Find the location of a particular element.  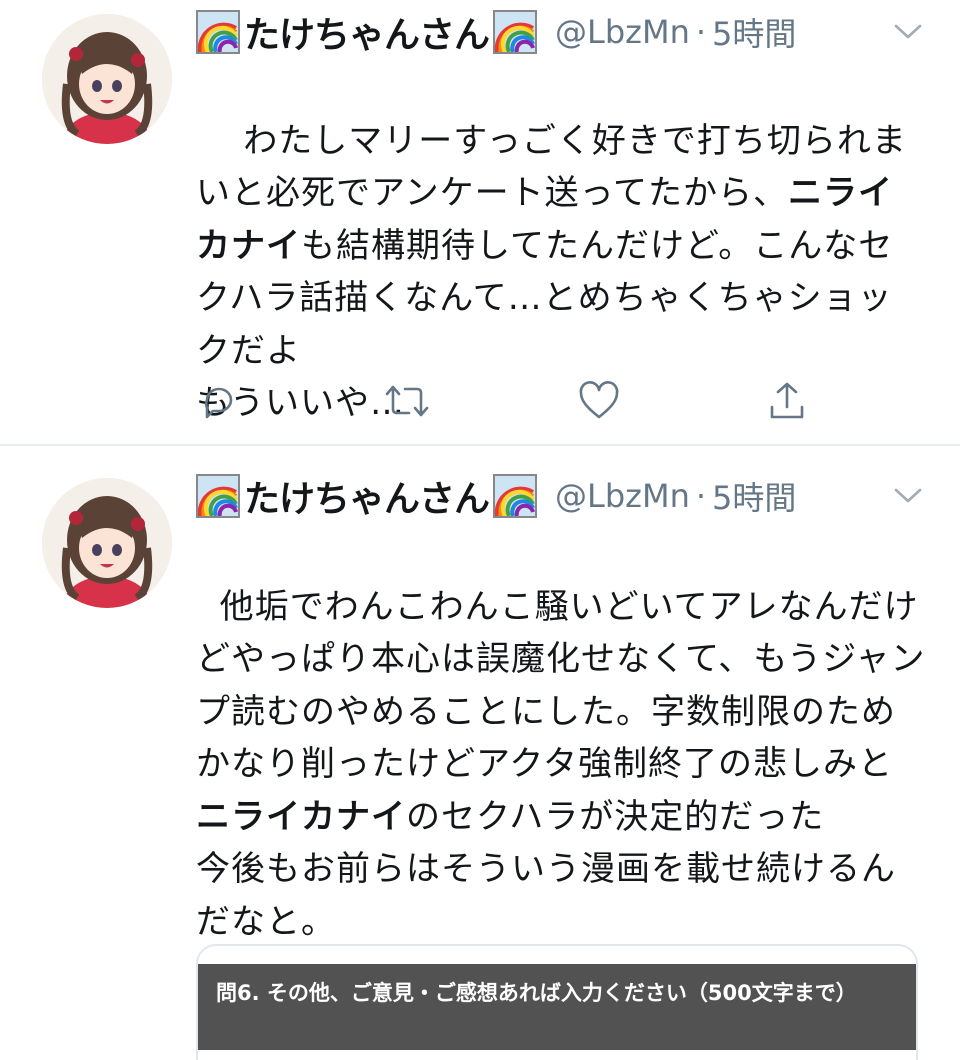

tweet-actions is located at coordinates (506, 402).